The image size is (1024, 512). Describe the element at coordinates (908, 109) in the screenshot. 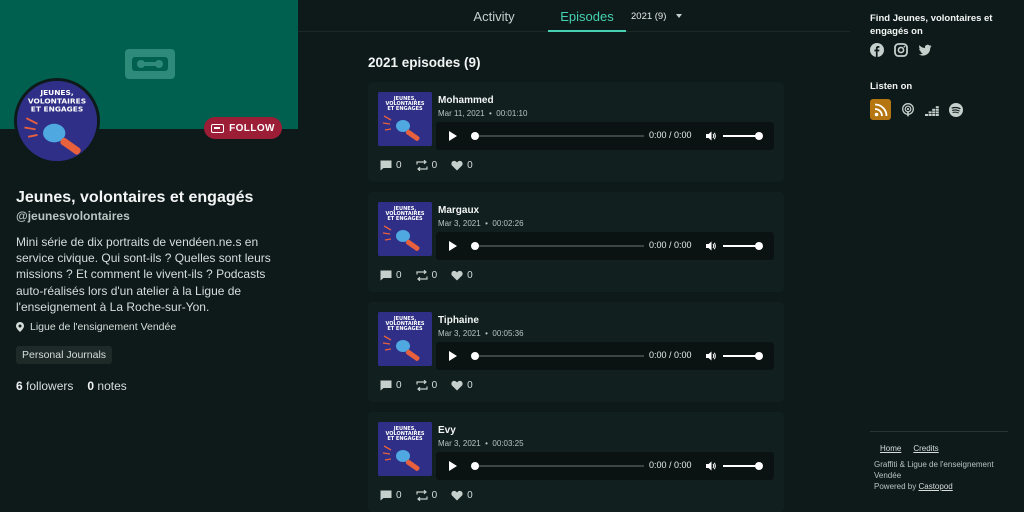

I see `podcast-icon` at that location.